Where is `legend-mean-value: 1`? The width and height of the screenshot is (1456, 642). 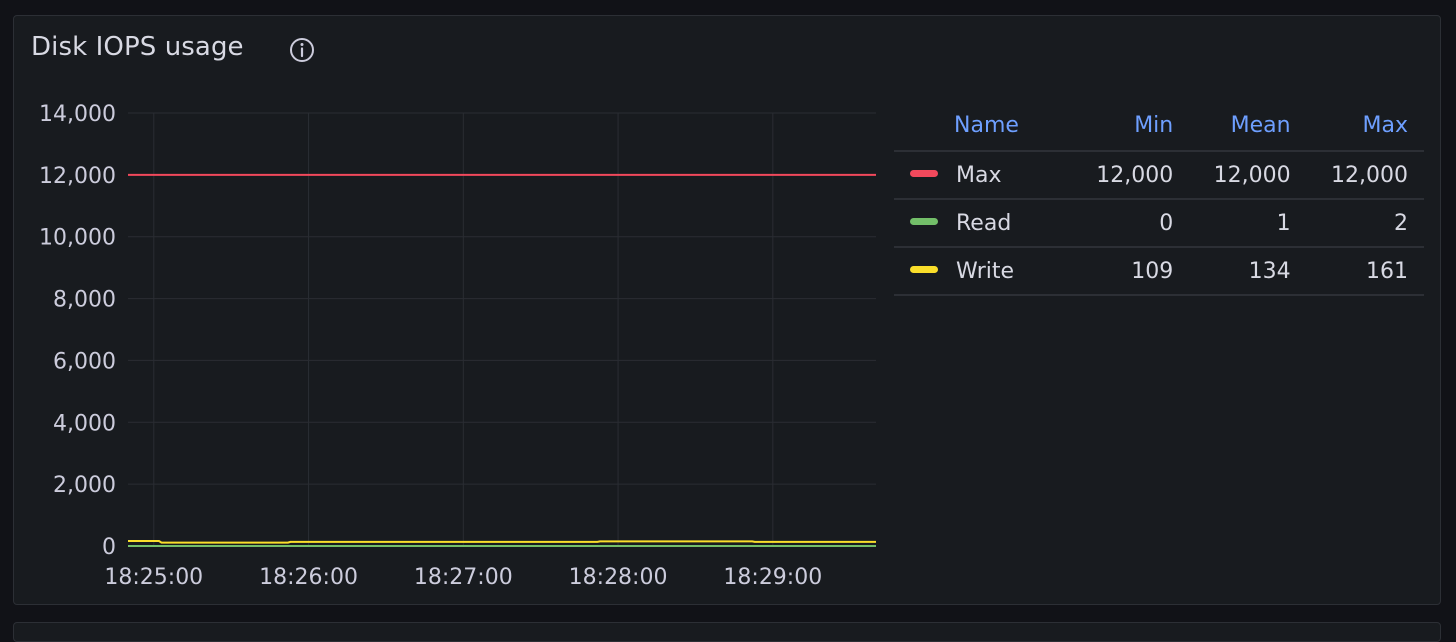
legend-mean-value: 1 is located at coordinates (1248, 223).